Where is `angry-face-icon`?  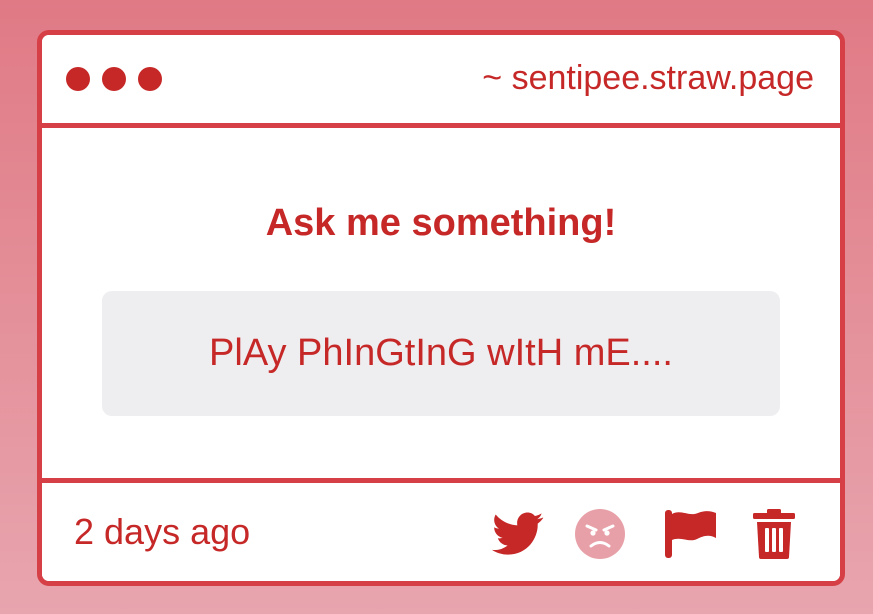
angry-face-icon is located at coordinates (600, 534).